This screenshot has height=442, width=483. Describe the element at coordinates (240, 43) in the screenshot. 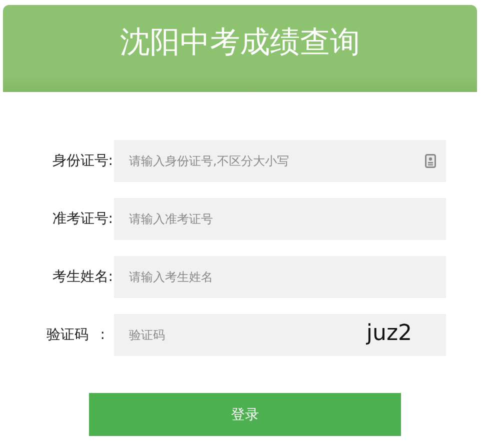

I see `page-title: 沈阳中考成绩查询` at that location.